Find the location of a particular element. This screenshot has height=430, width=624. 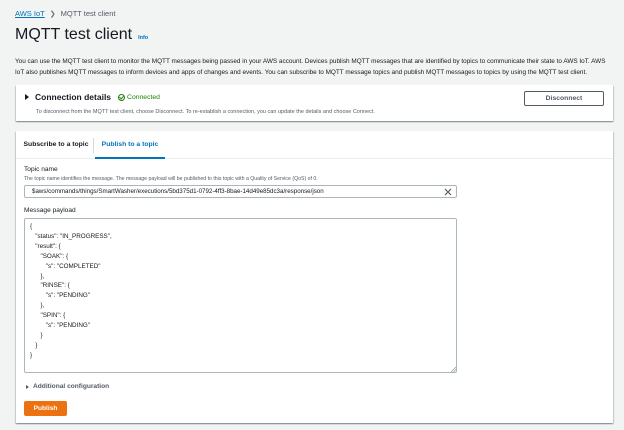

tab-bar: Subscribe to a topic Publish to a topic is located at coordinates (314, 145).